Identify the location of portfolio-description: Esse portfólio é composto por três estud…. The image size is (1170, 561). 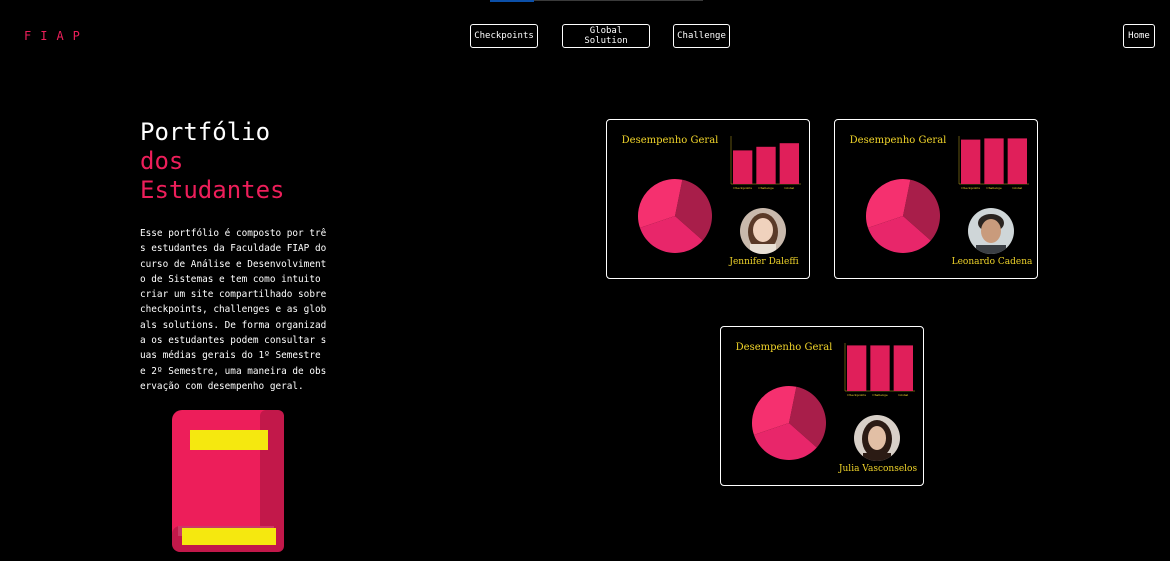
(233, 310).